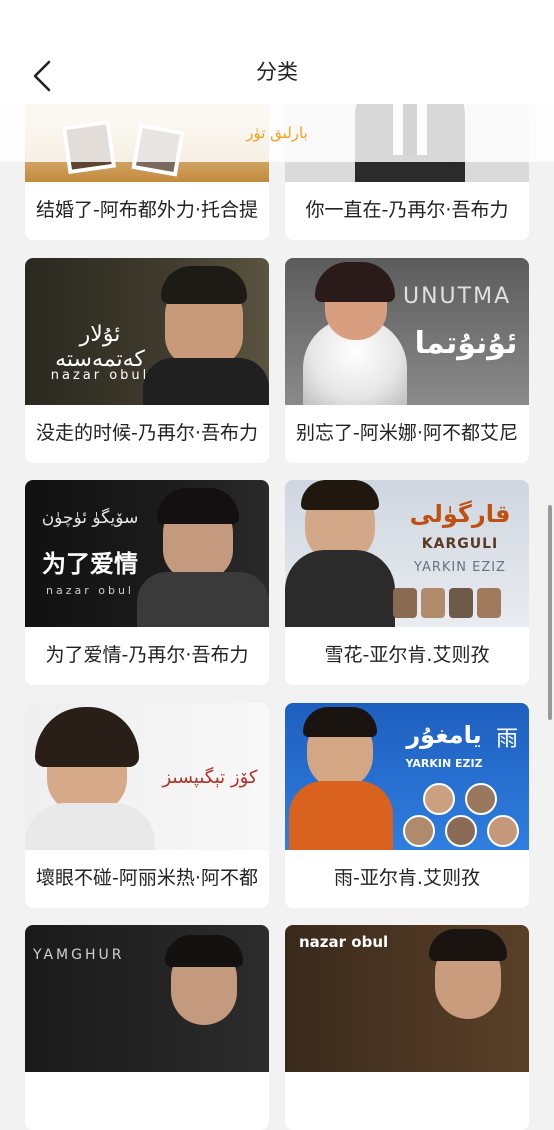 The height and width of the screenshot is (1130, 554). Describe the element at coordinates (277, 52) in the screenshot. I see `app-header: 分类` at that location.